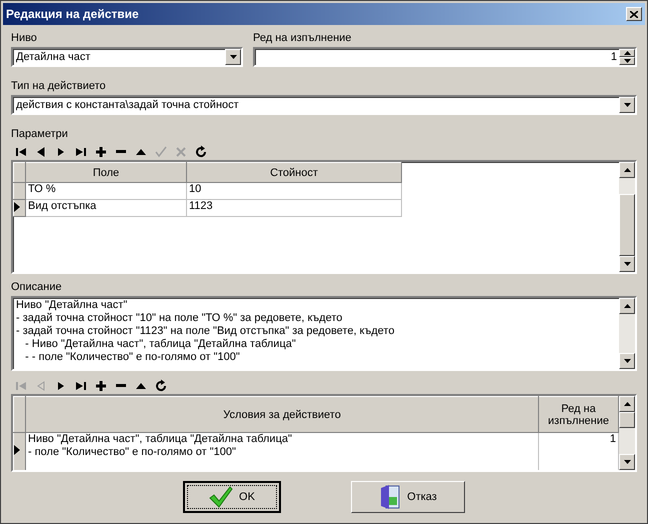  What do you see at coordinates (578, 414) in the screenshot?
I see `column-header: Ред на изпълнение` at bounding box center [578, 414].